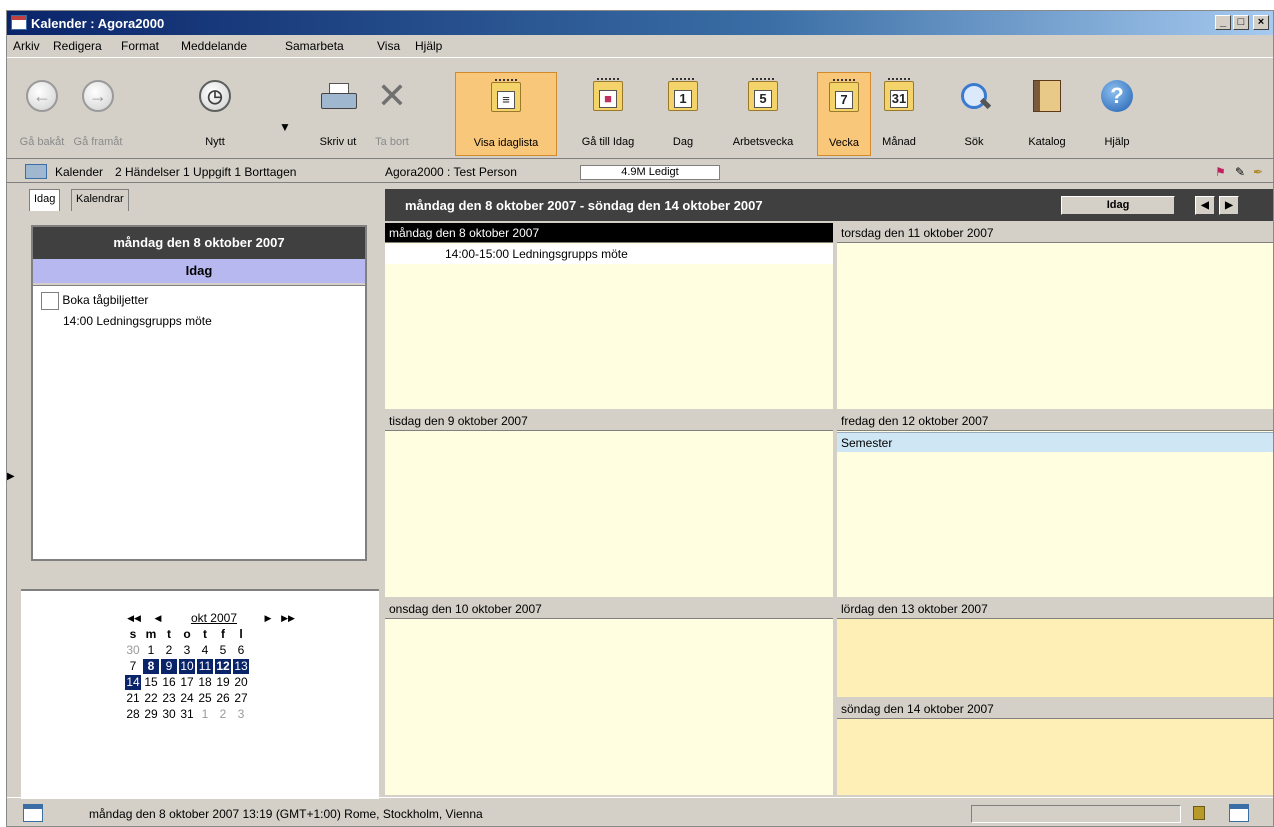 This screenshot has height=827, width=1274. I want to click on minical-day: 31, so click(187, 714).